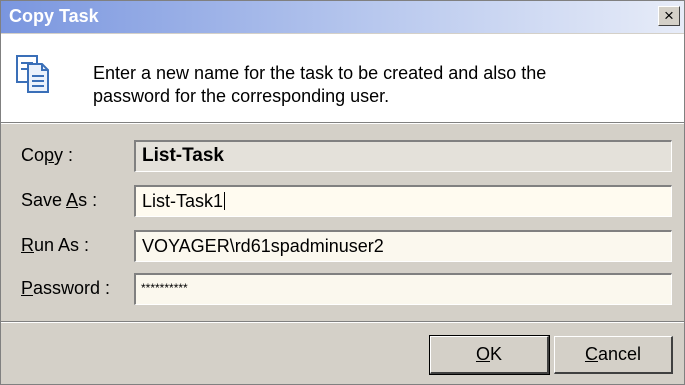 Image resolution: width=685 pixels, height=385 pixels. What do you see at coordinates (44, 200) in the screenshot?
I see `save-as-label-text: Save` at bounding box center [44, 200].